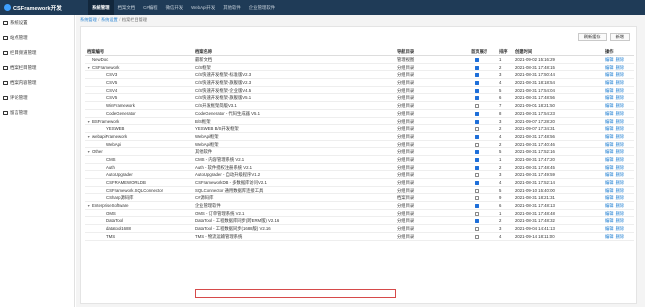  What do you see at coordinates (359, 152) in the screenshot?
I see `table-row: ▼ Other 其他软件 分组目录 5 2021-08-31 17:52:16 编辑 删除` at bounding box center [359, 152].